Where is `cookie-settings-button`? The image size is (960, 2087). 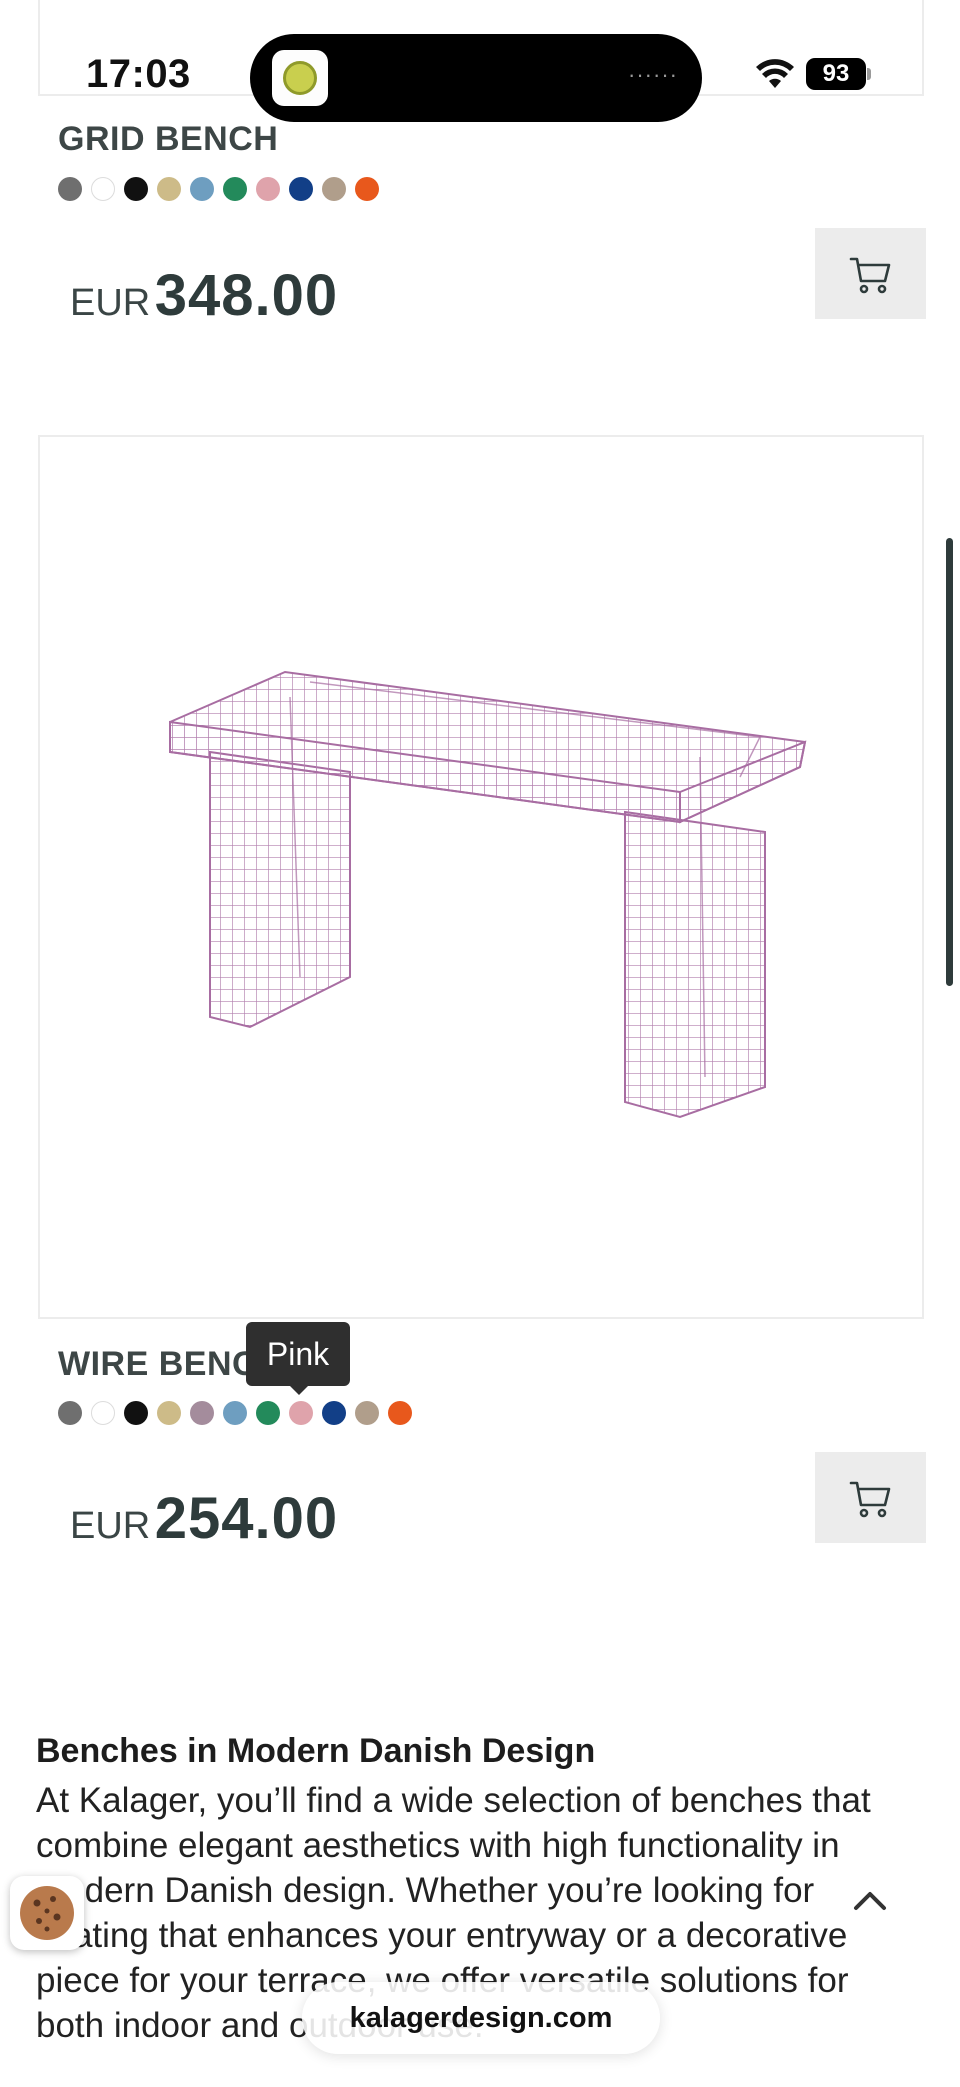
cookie-settings-button is located at coordinates (47, 1913).